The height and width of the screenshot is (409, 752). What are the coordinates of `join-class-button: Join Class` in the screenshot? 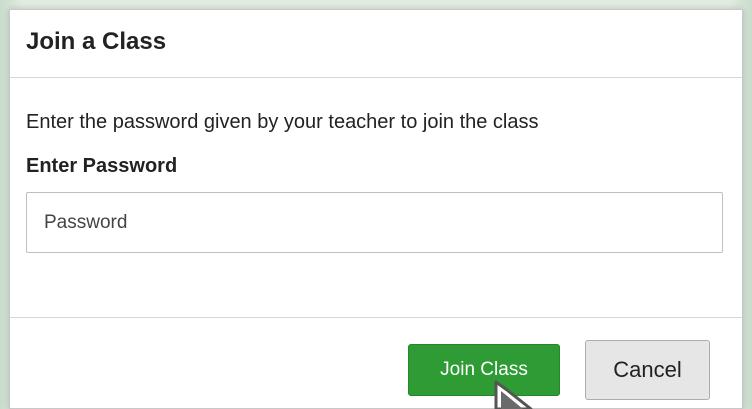 It's located at (484, 370).